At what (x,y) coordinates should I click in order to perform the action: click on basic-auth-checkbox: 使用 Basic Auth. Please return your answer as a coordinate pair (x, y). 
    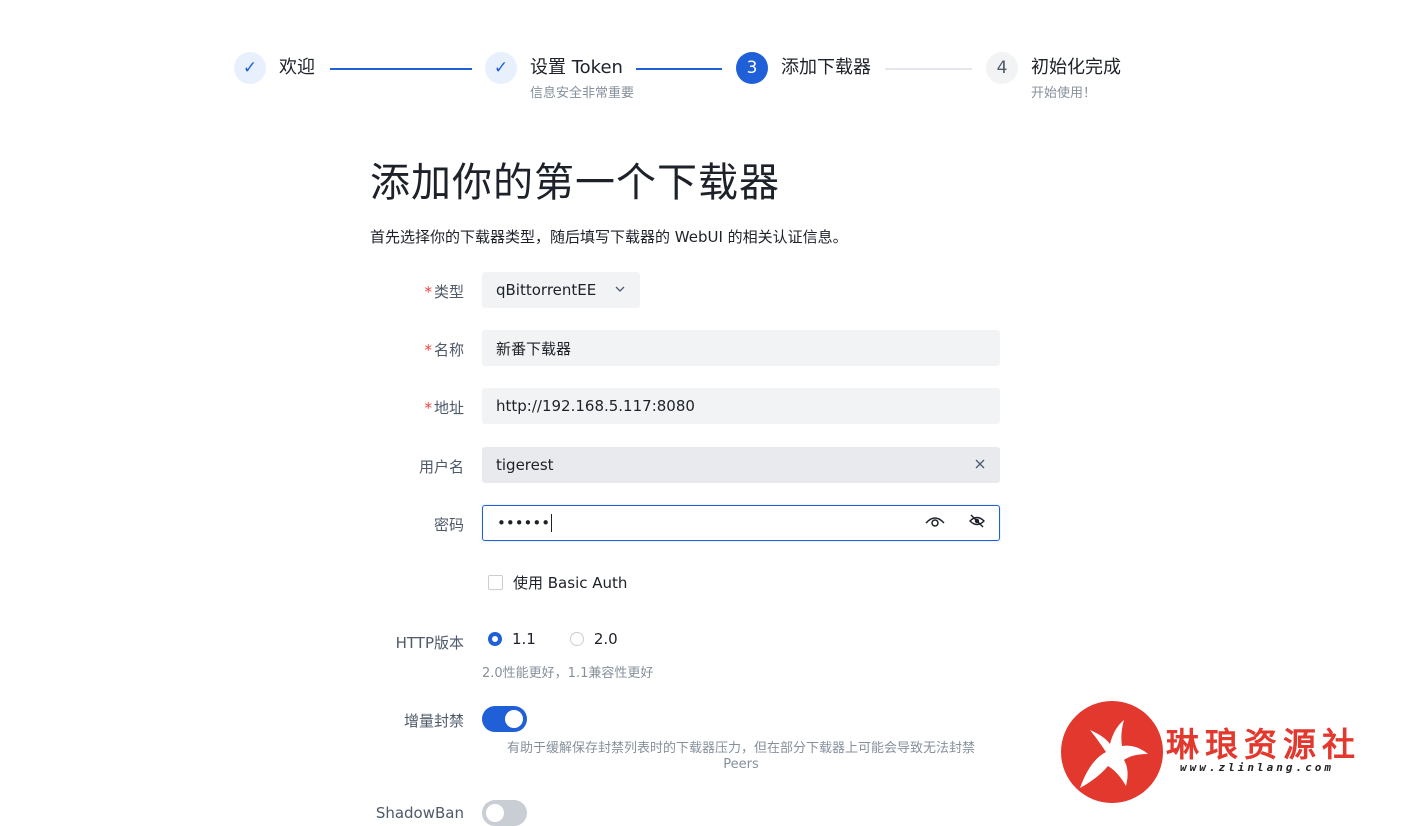
    Looking at the image, I should click on (554, 582).